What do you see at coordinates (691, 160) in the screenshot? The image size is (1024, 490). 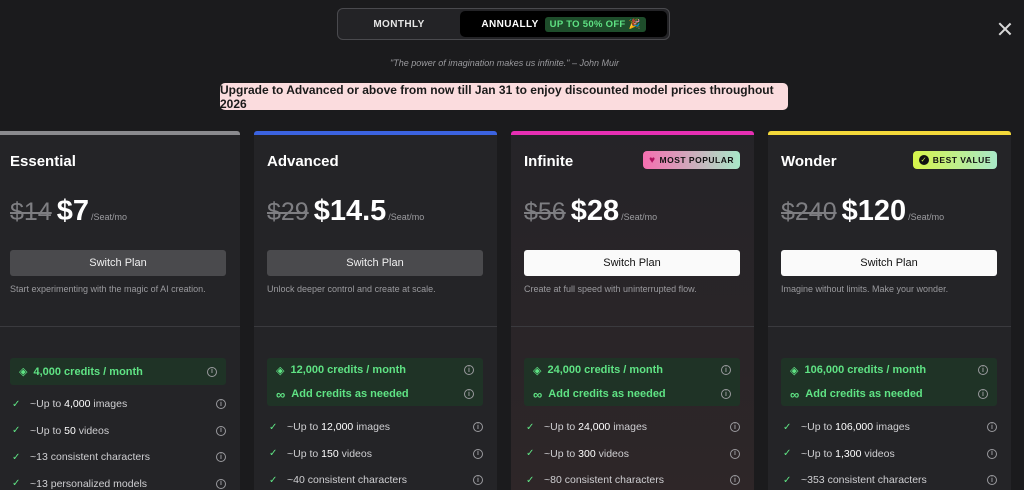 I see `most-popular-tag: ♥ MOST POPULAR` at bounding box center [691, 160].